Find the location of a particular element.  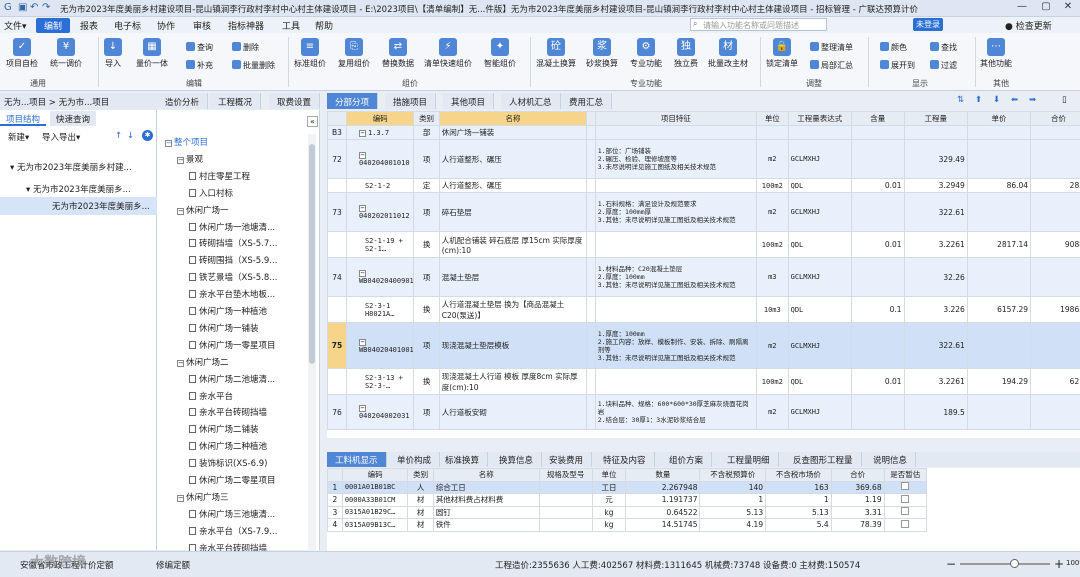

tree-node: 村庄零星工程 is located at coordinates (219, 176).